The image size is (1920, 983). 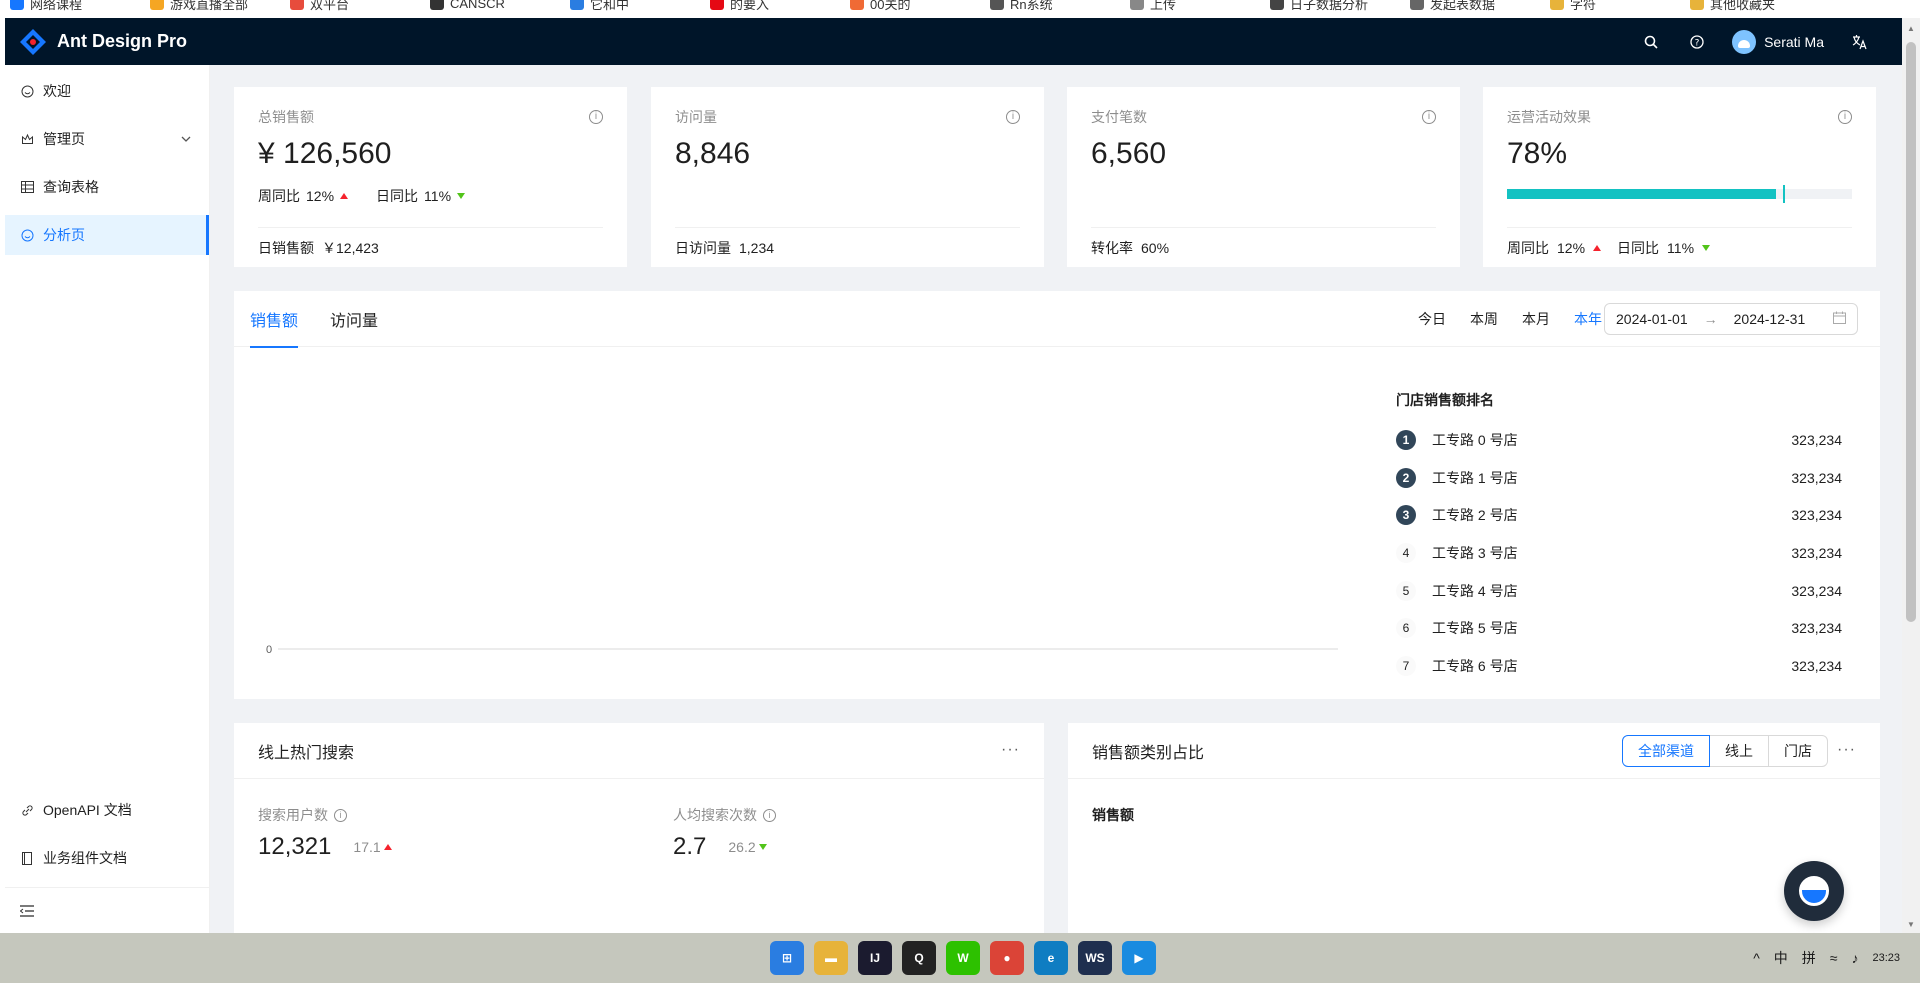 I want to click on bookmark-item: Rn系统, so click(x=1021, y=6).